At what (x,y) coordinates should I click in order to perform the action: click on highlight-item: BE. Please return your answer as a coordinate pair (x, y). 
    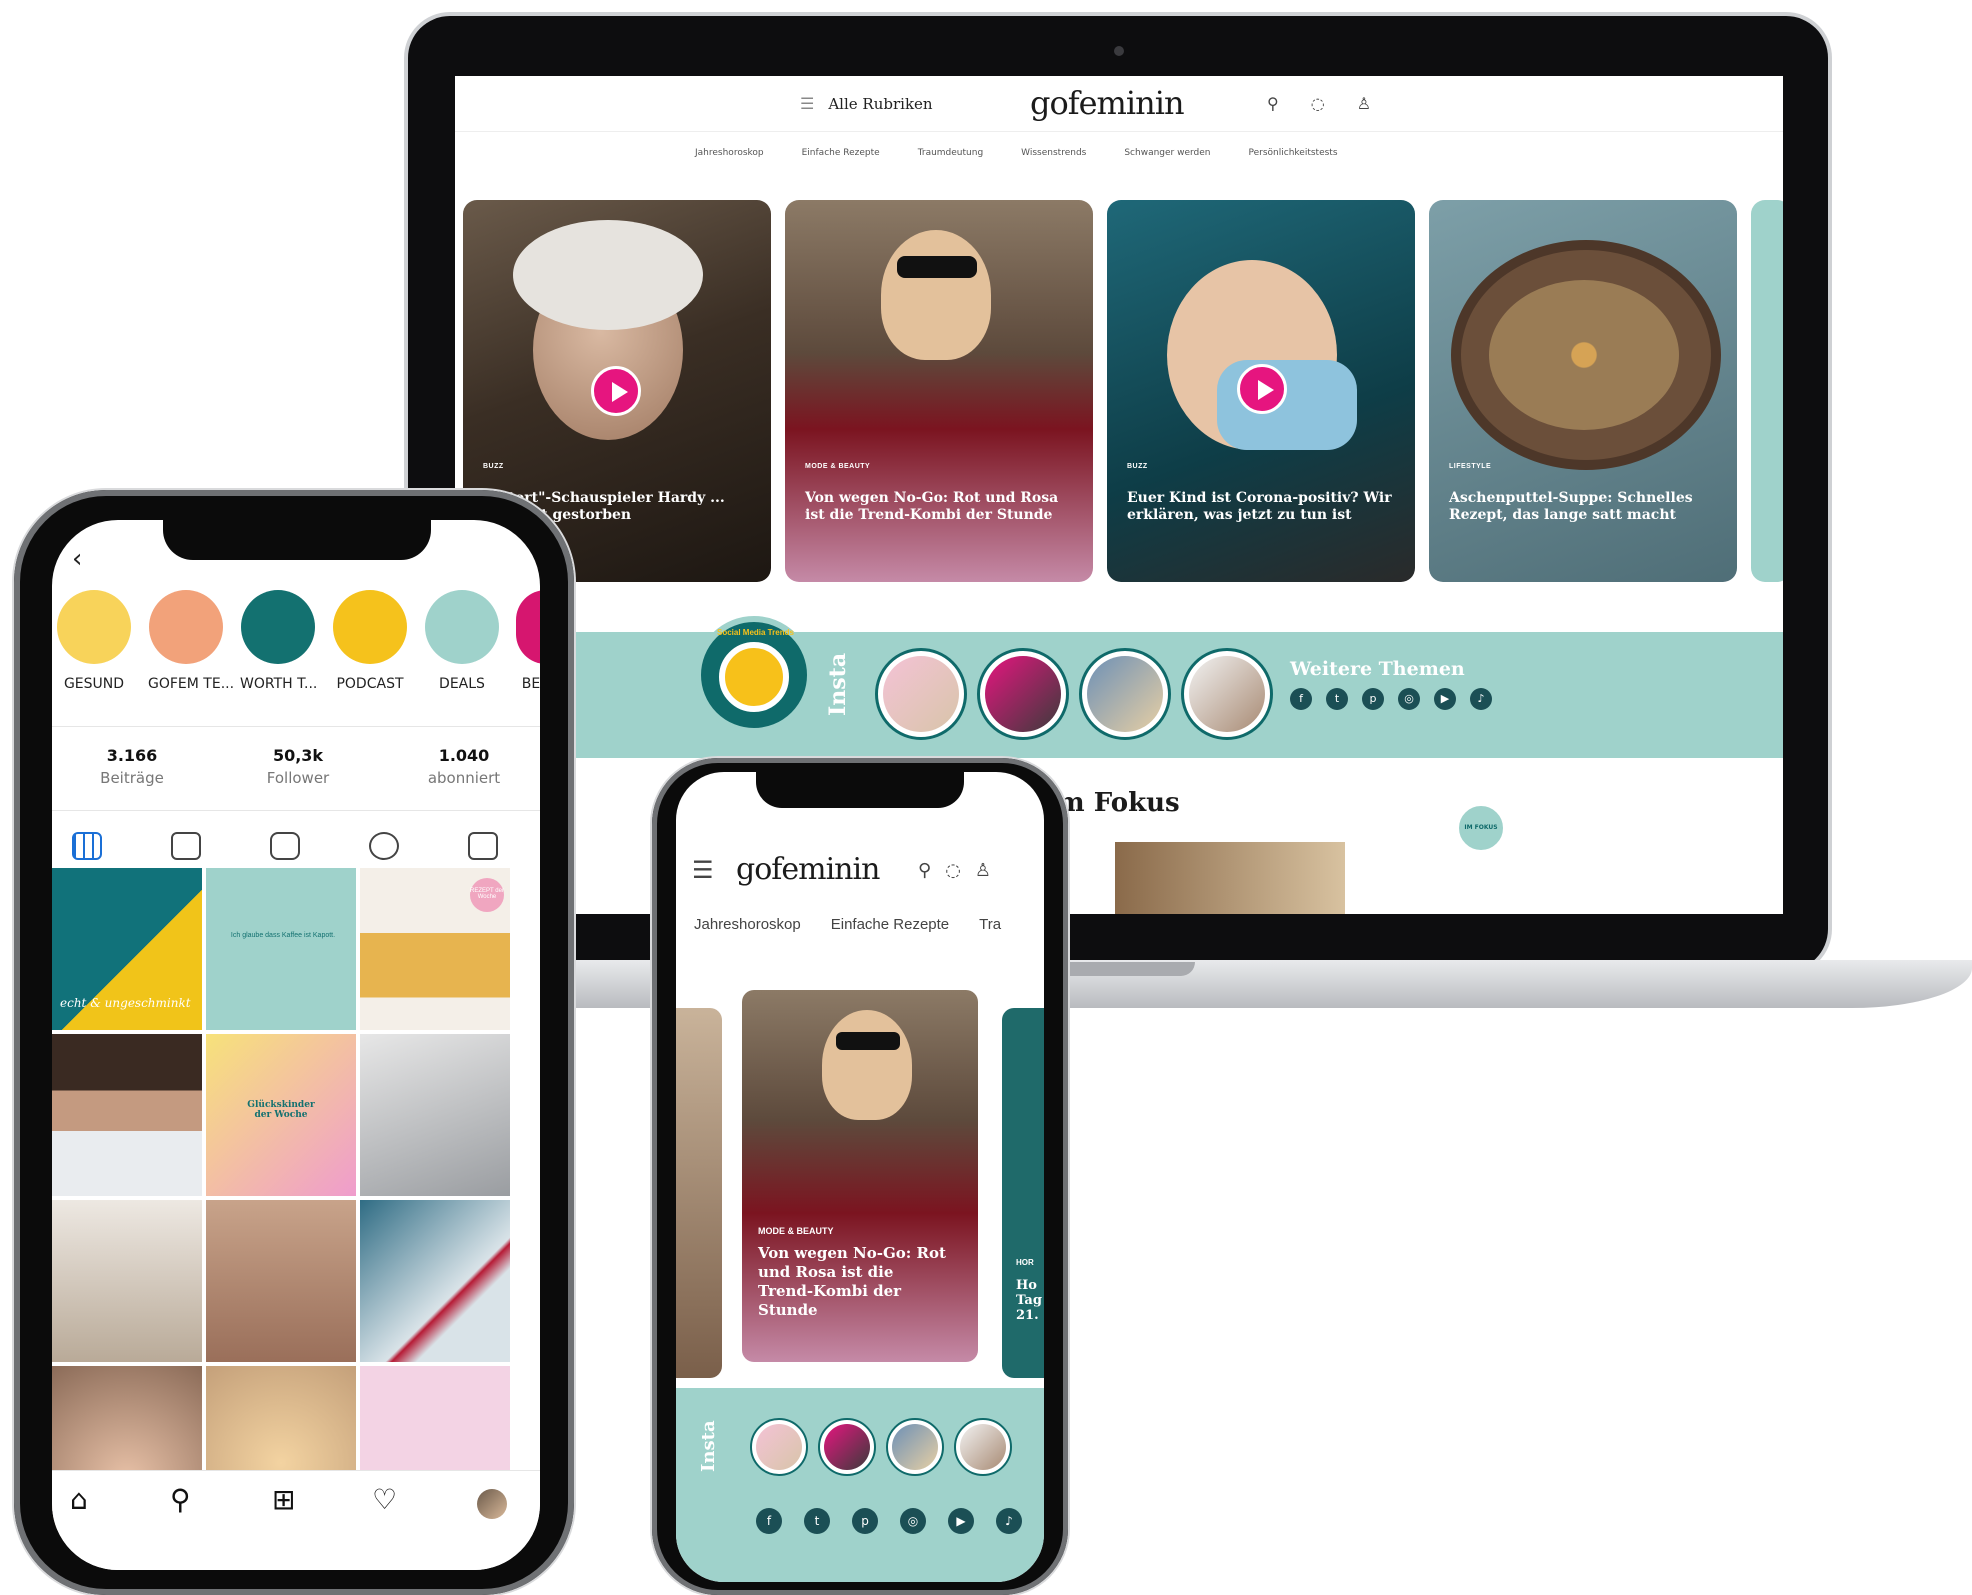
    Looking at the image, I should click on (528, 641).